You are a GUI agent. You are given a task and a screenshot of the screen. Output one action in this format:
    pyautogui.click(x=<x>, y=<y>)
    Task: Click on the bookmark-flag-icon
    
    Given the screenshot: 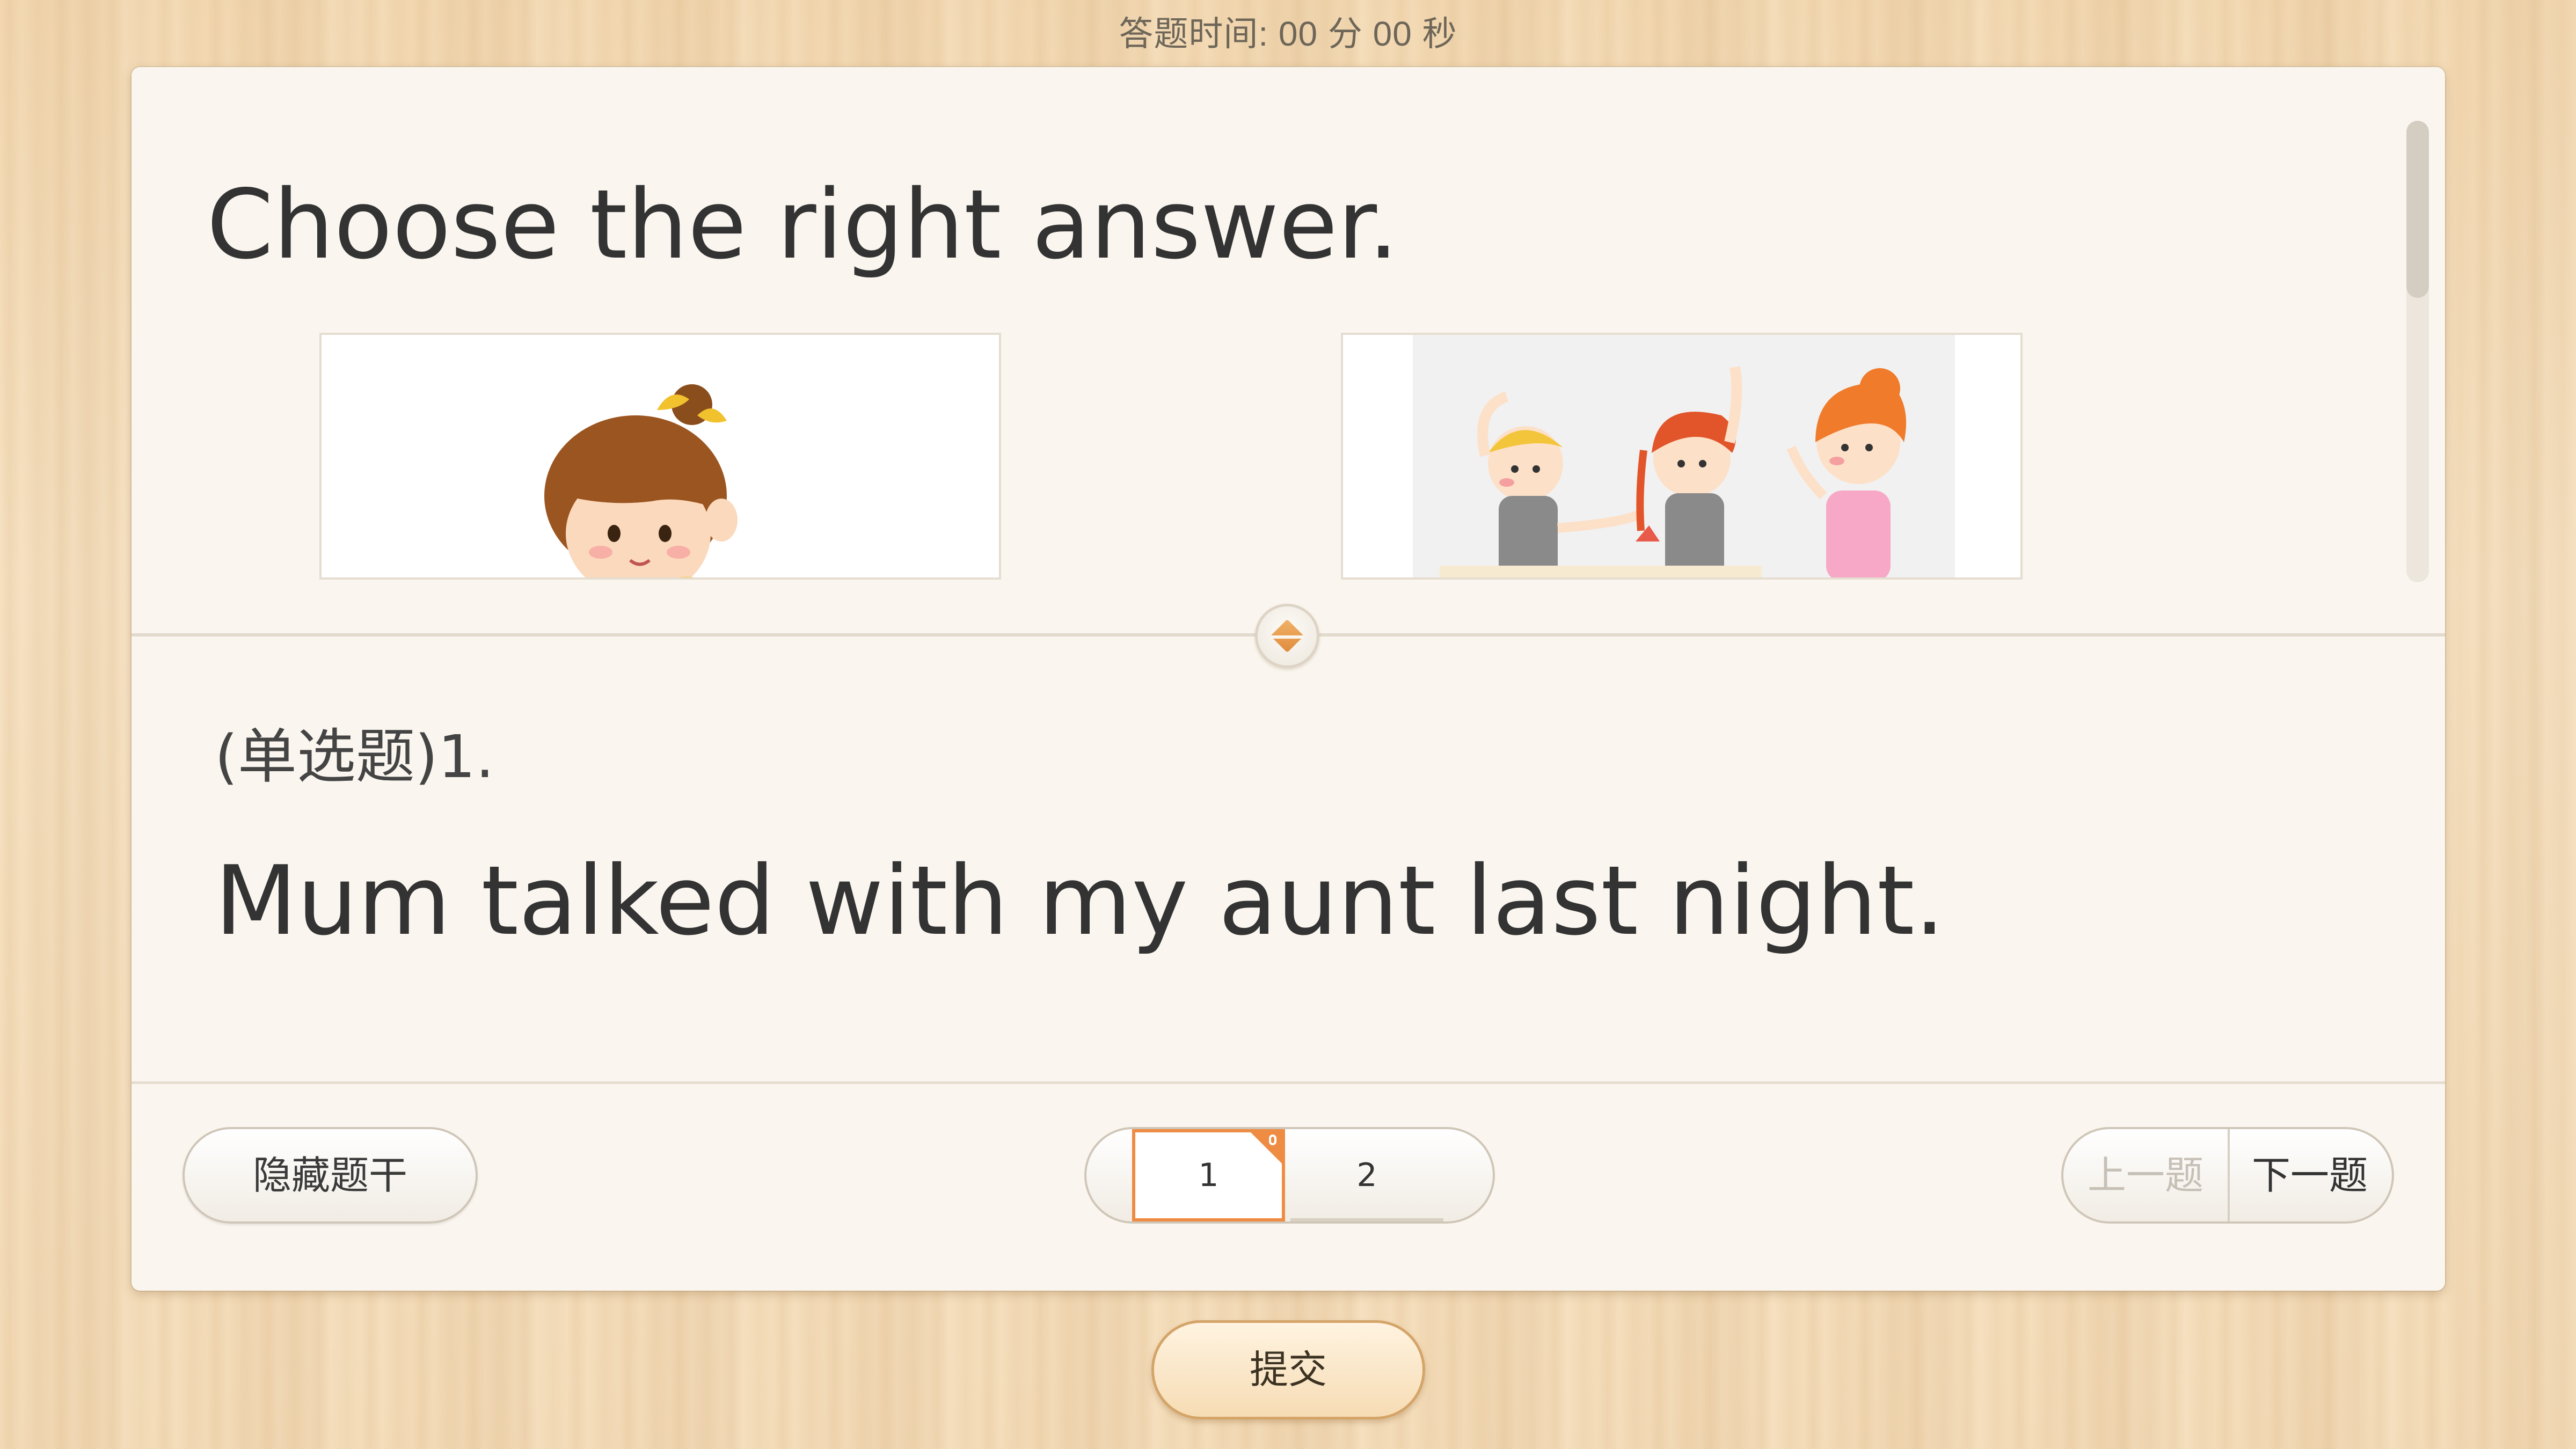 What is the action you would take?
    pyautogui.click(x=1266, y=1148)
    